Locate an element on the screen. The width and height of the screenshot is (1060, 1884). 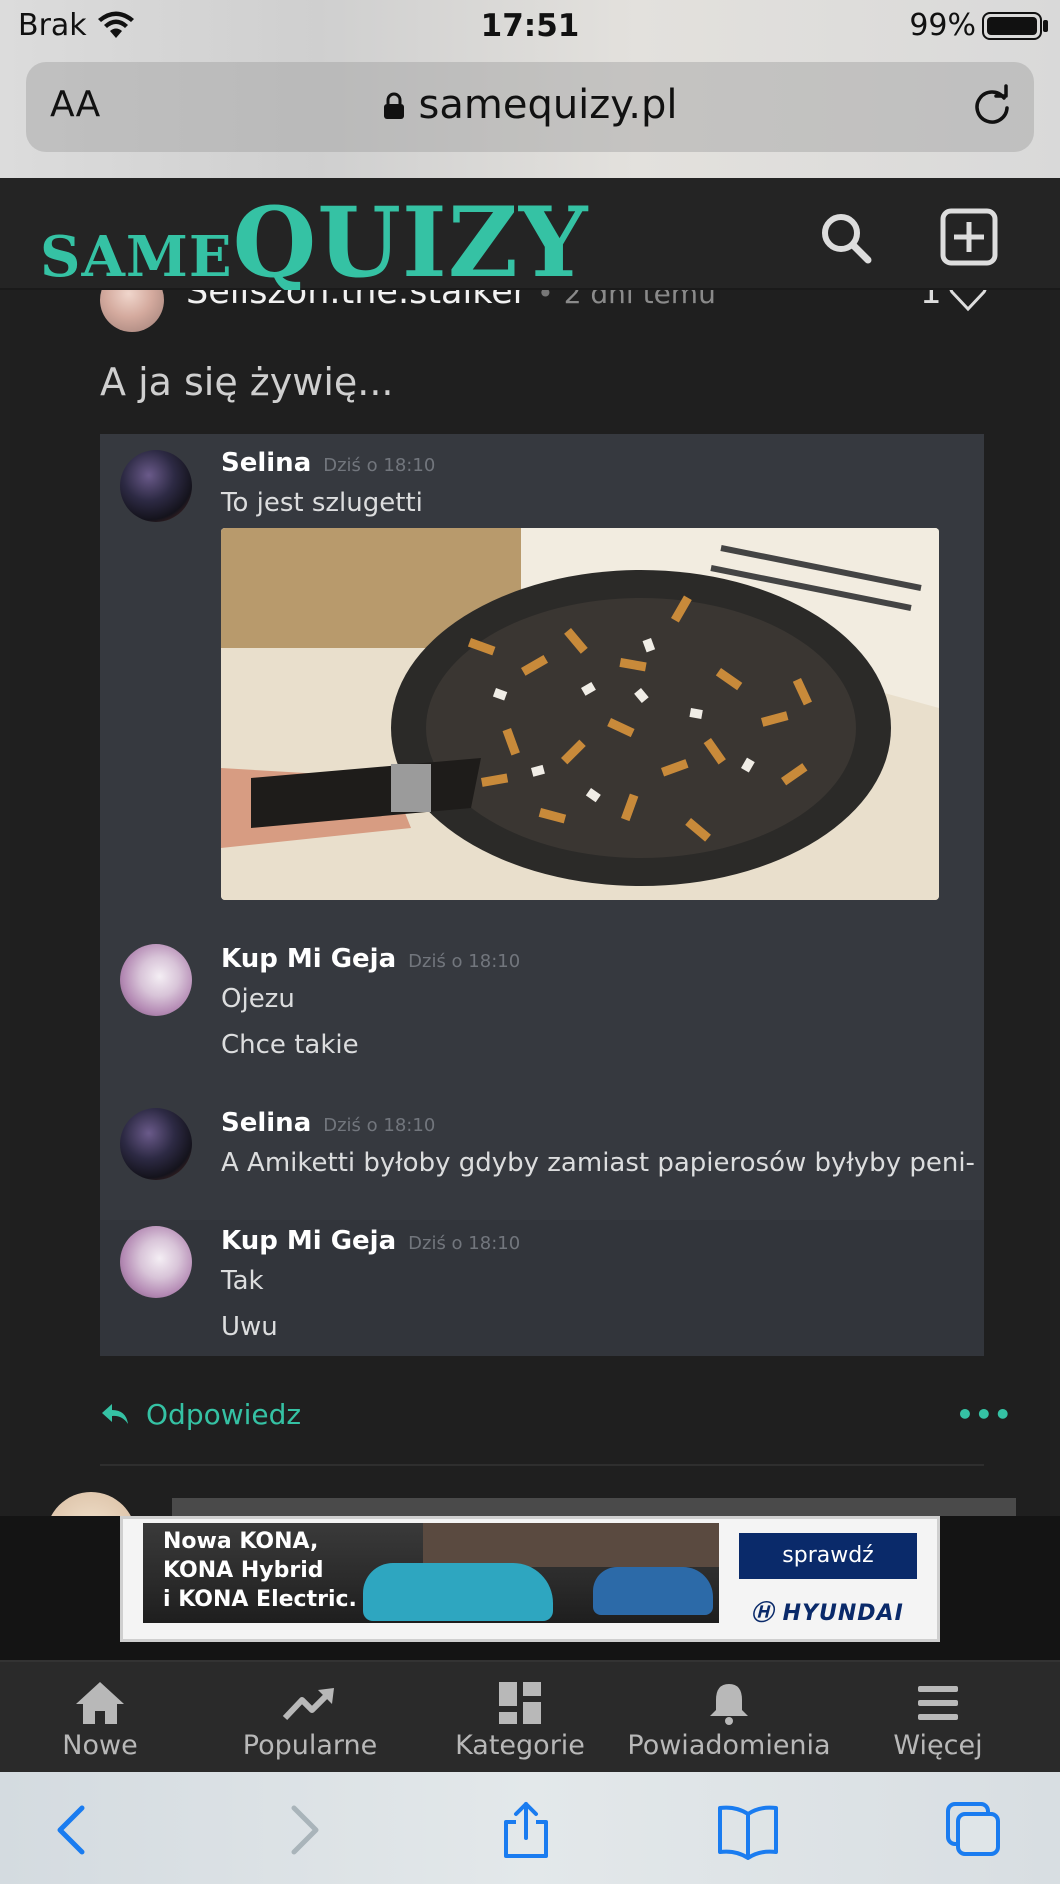
author-name: Seliszon.the.stalker is located at coordinates (356, 301).